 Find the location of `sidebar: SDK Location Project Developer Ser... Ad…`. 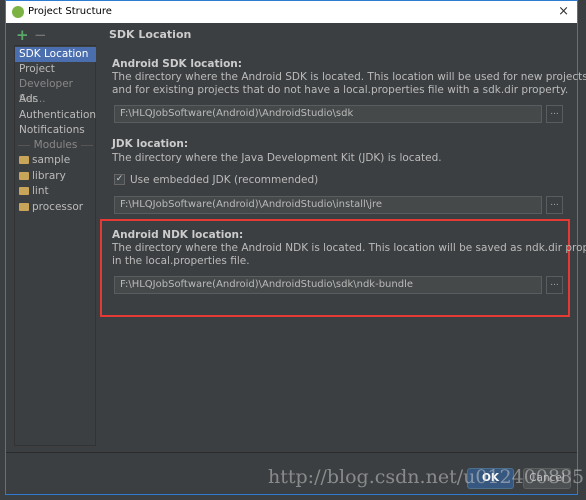

sidebar: SDK Location Project Developer Ser... Ad… is located at coordinates (55, 245).